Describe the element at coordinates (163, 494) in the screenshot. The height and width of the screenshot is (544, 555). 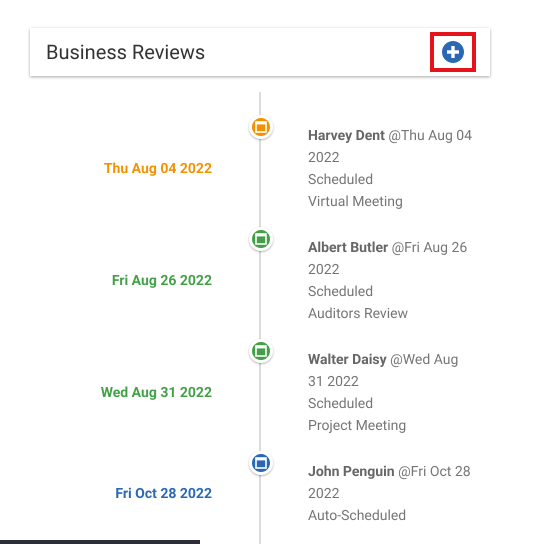
I see `event-date: Fri Oct 28 2022` at that location.